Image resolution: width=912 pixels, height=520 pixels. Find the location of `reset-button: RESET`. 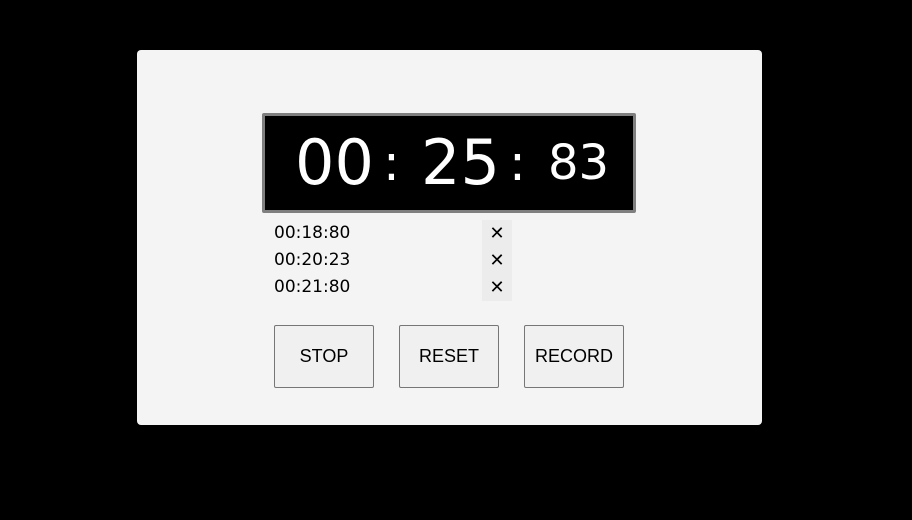

reset-button: RESET is located at coordinates (449, 356).